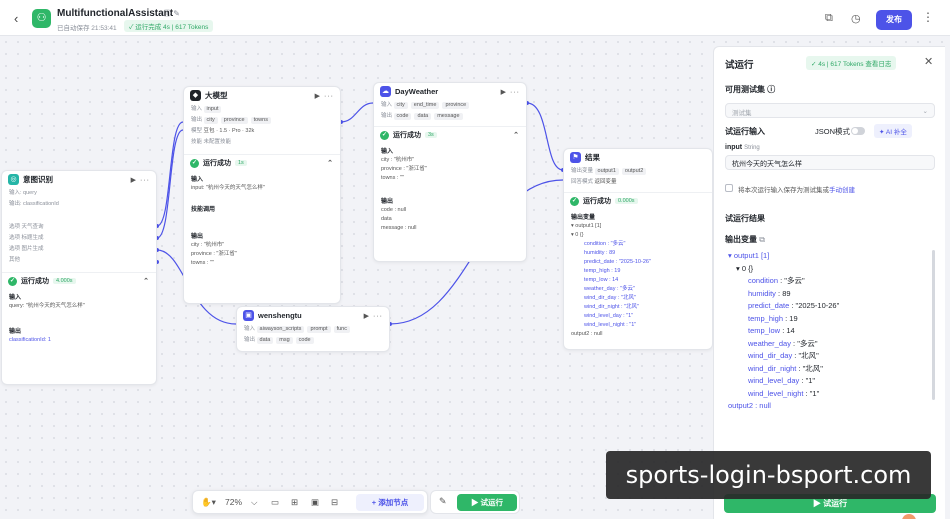  What do you see at coordinates (605, 244) in the screenshot?
I see `tree-line: condition : "多云"` at bounding box center [605, 244].